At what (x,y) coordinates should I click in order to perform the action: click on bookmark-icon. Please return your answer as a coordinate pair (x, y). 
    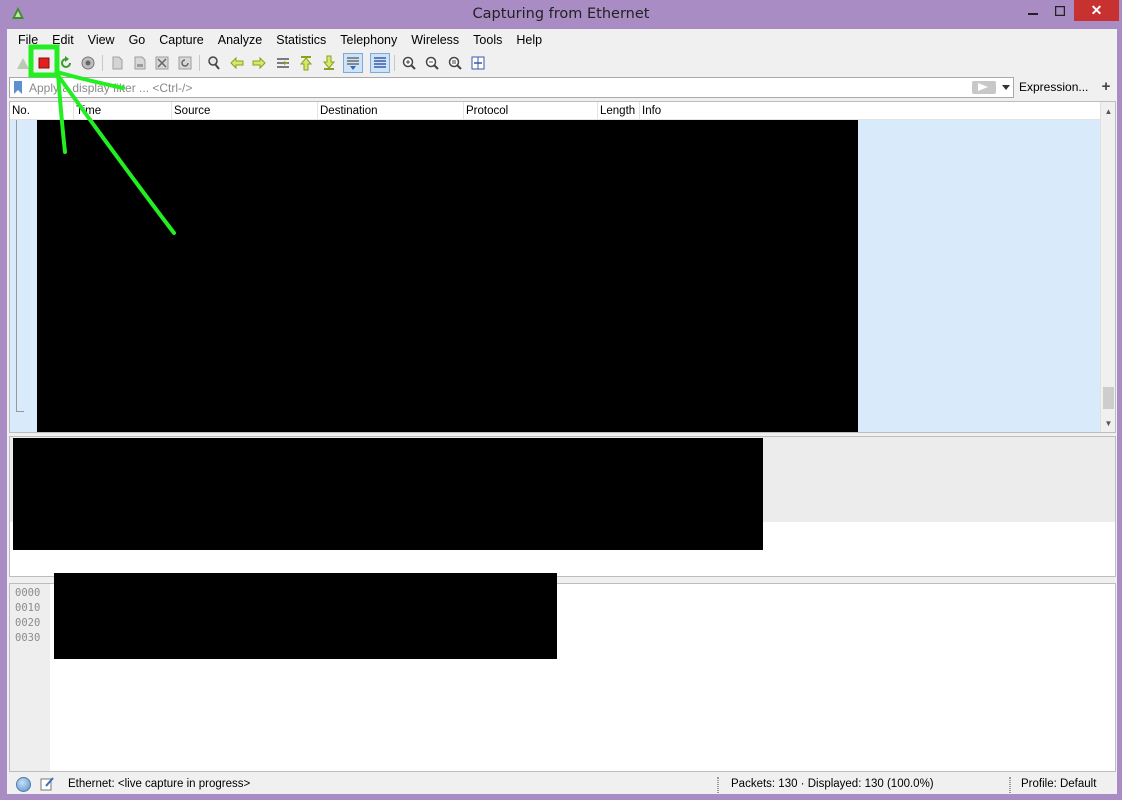
    Looking at the image, I should click on (18, 87).